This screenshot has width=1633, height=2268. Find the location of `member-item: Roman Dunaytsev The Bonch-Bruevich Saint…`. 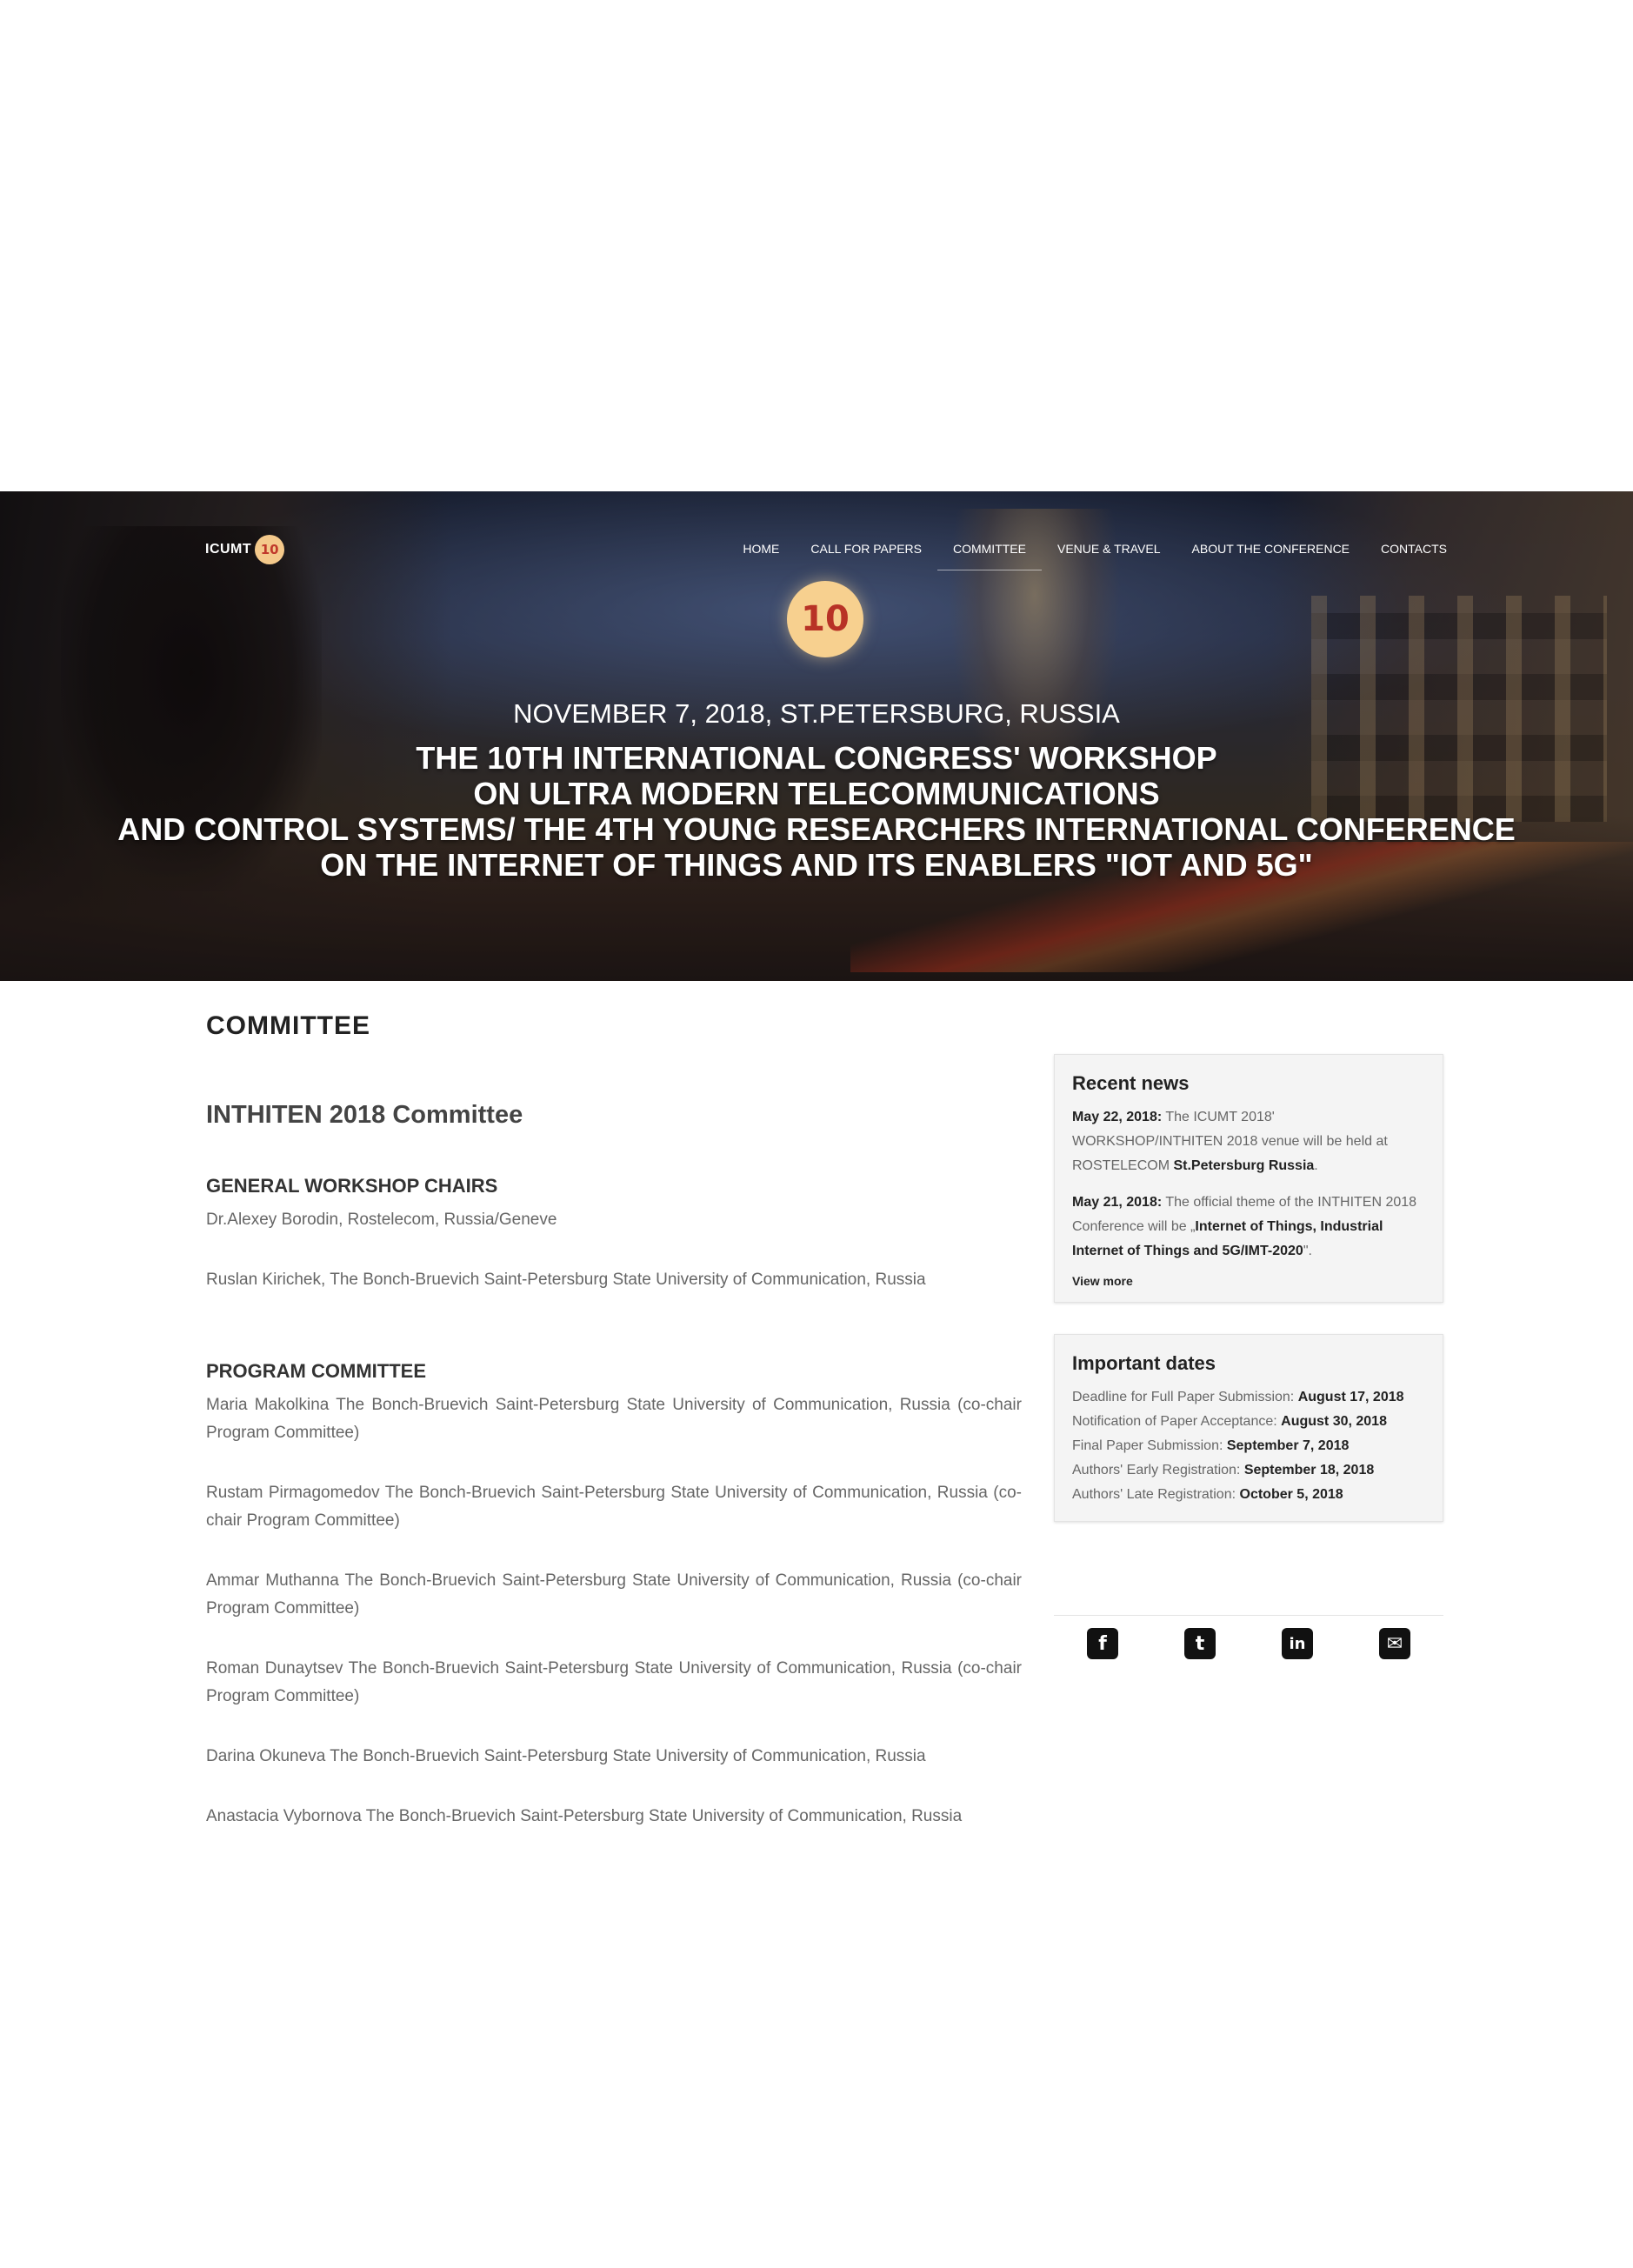

member-item: Roman Dunaytsev The Bonch-Bruevich Saint… is located at coordinates (614, 1682).